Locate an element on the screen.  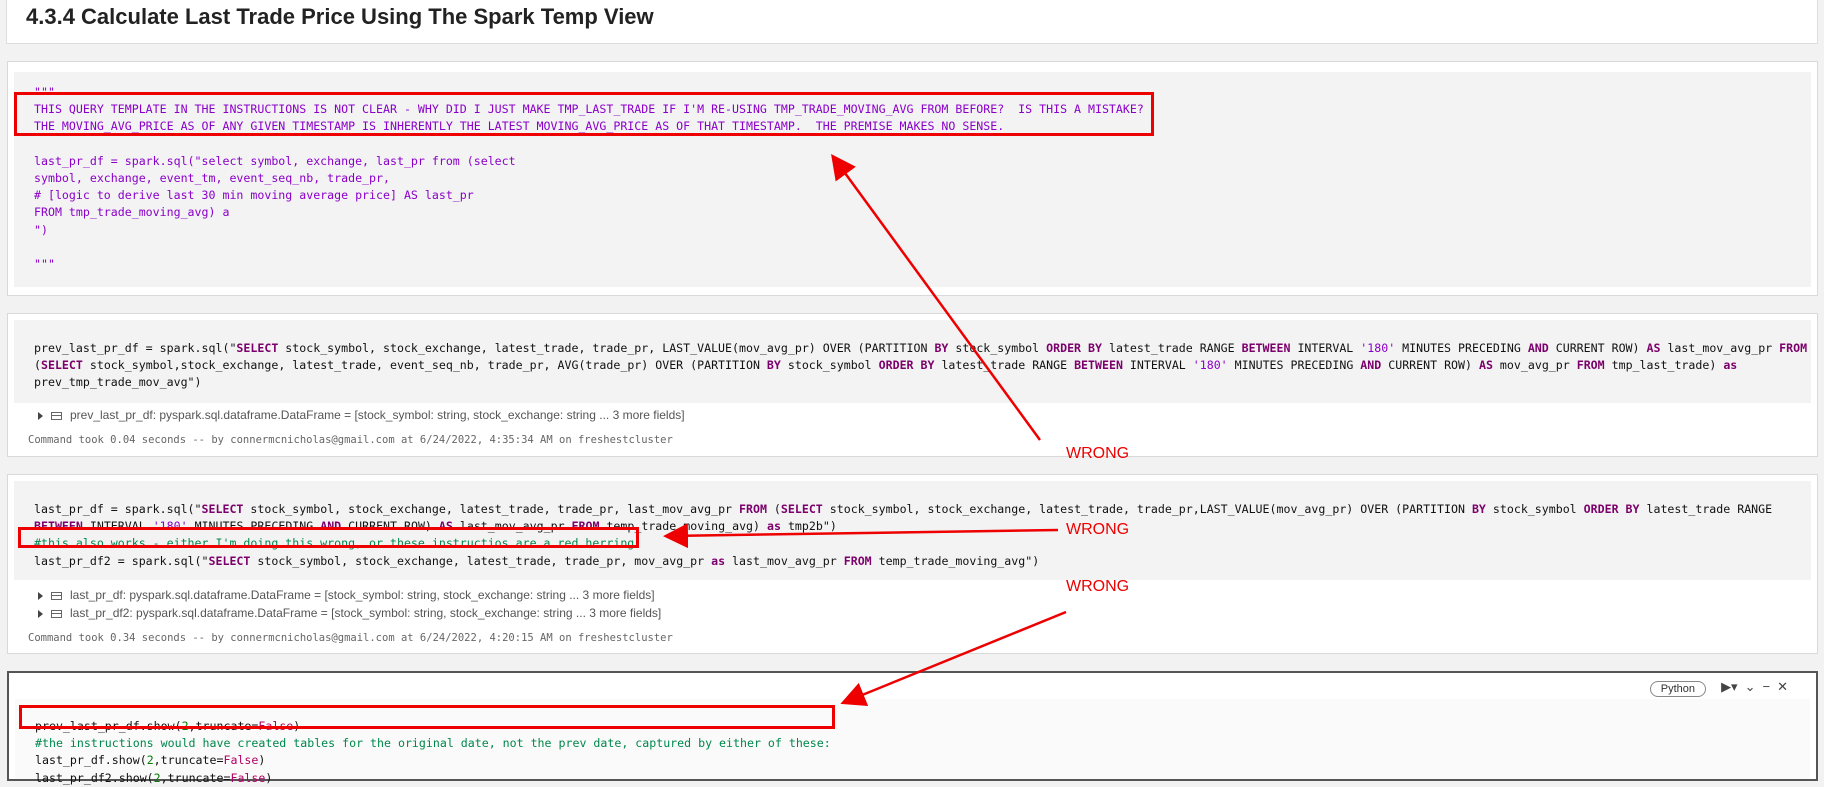
chevron-down-icon: ⌄ is located at coordinates (1750, 686).